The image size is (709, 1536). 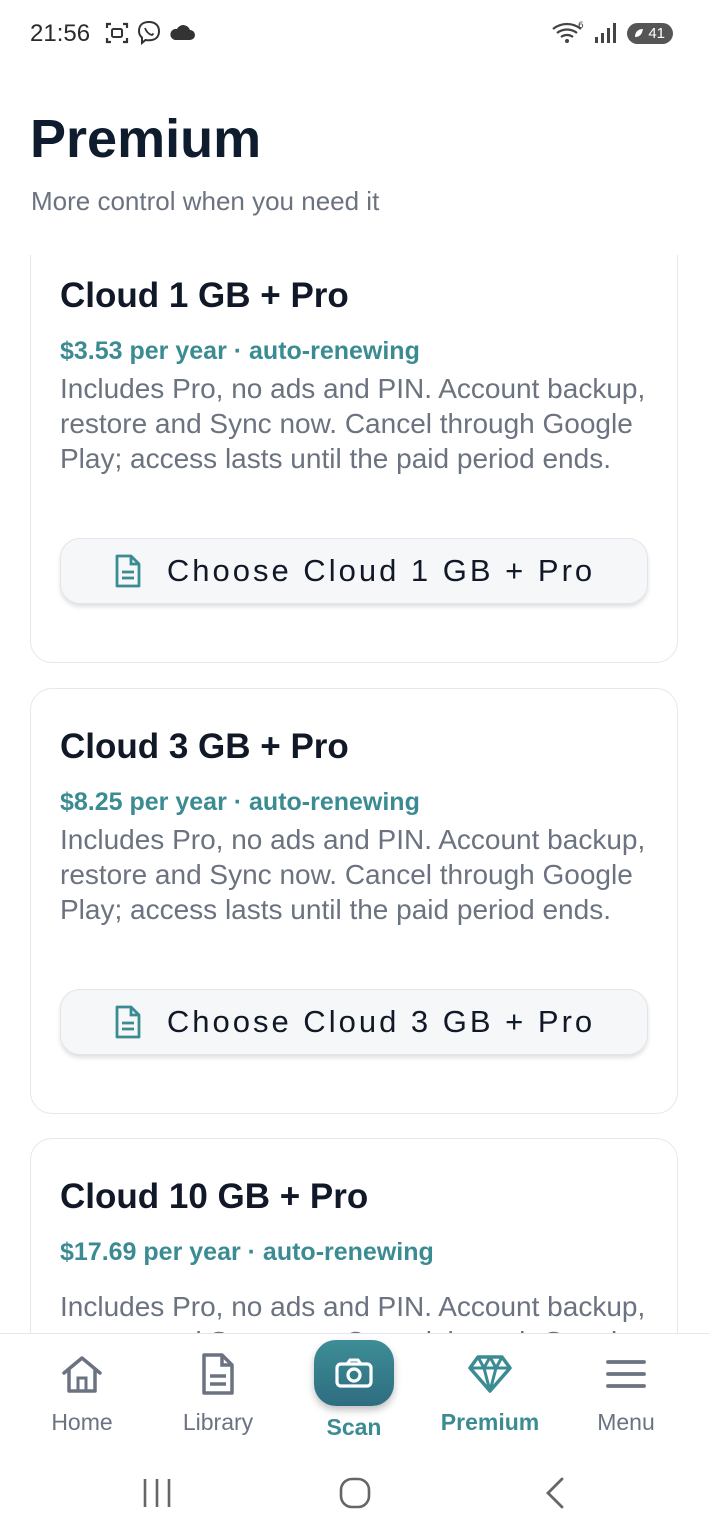 I want to click on nav-home-label: Home, so click(x=82, y=1422).